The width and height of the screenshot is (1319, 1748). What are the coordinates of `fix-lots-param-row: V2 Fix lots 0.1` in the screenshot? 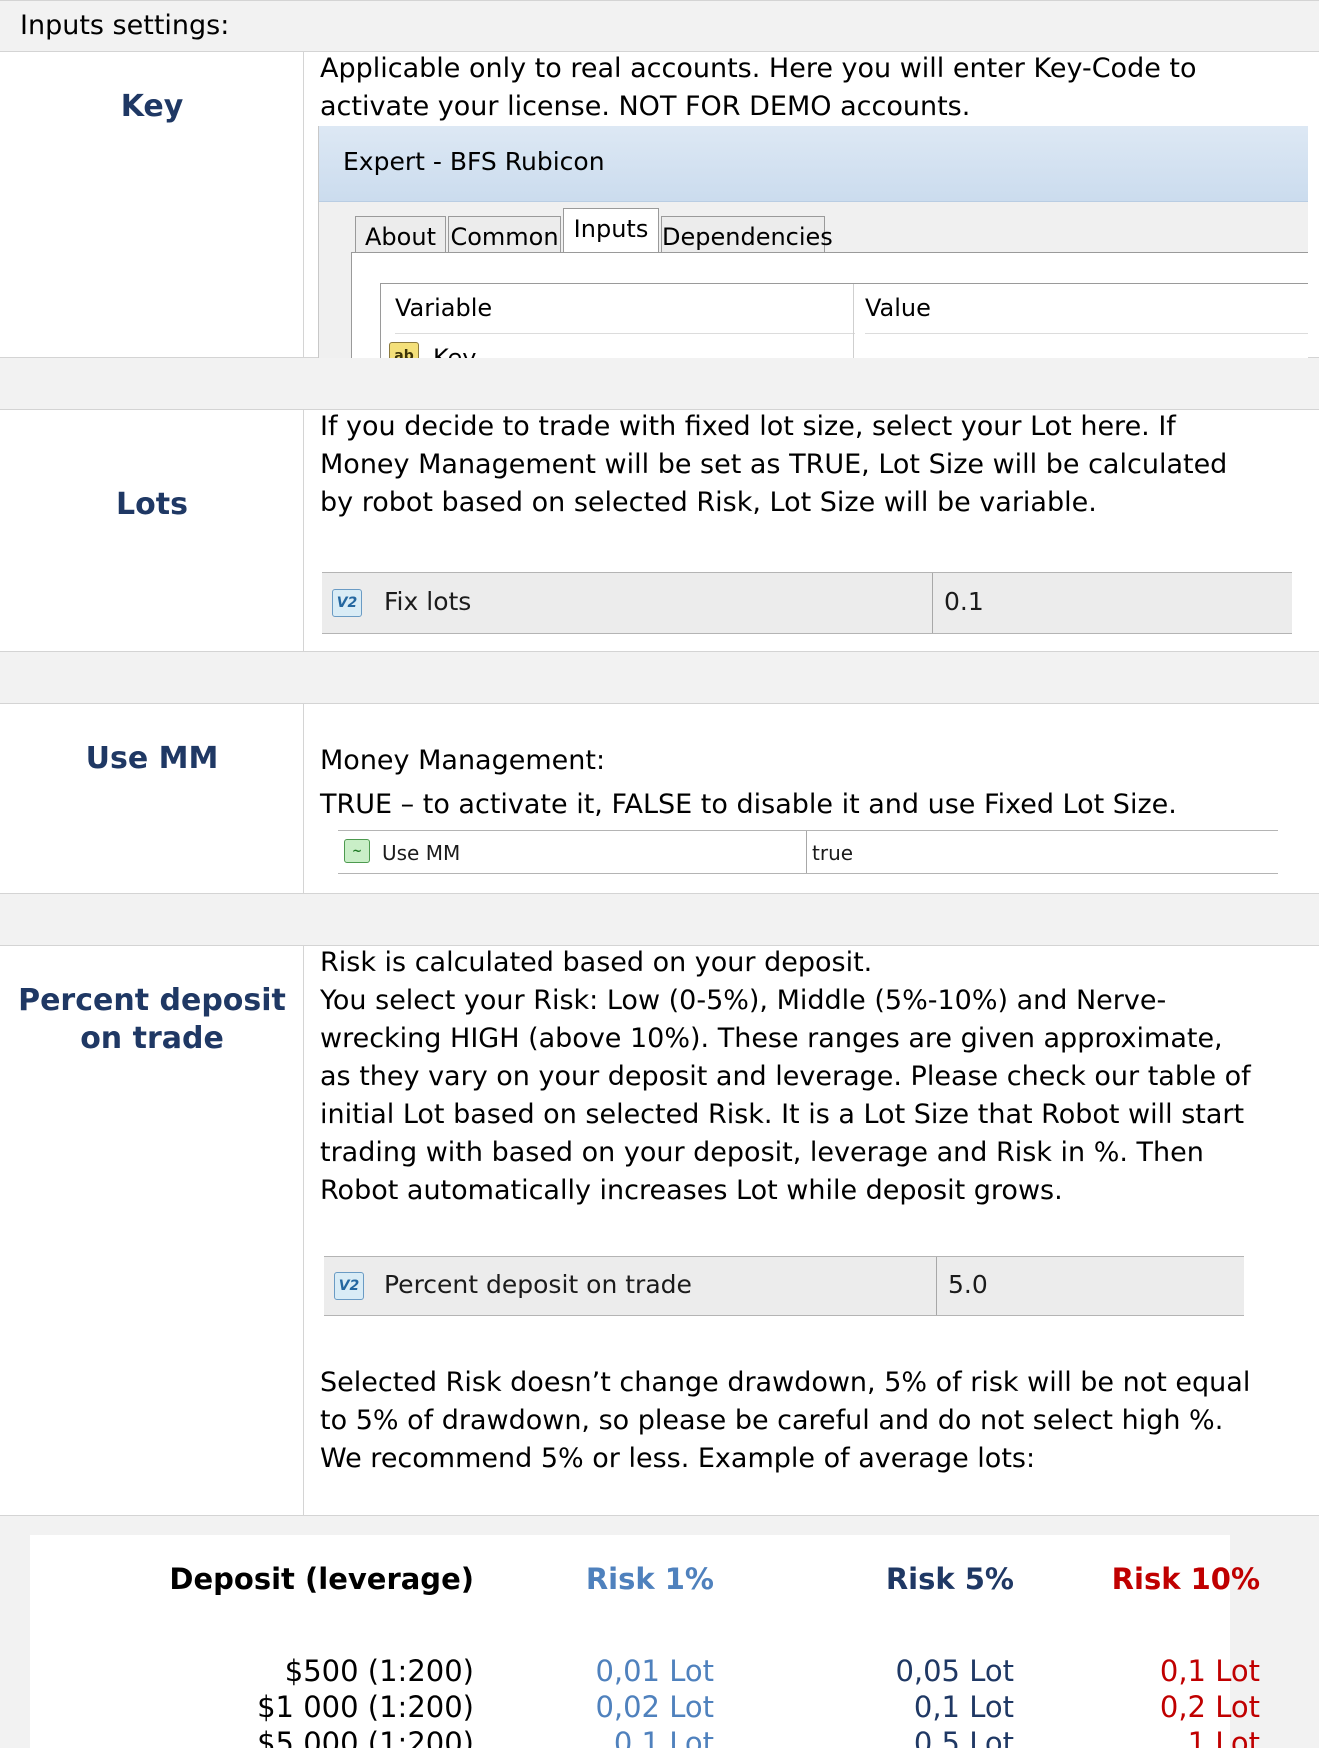 It's located at (807, 603).